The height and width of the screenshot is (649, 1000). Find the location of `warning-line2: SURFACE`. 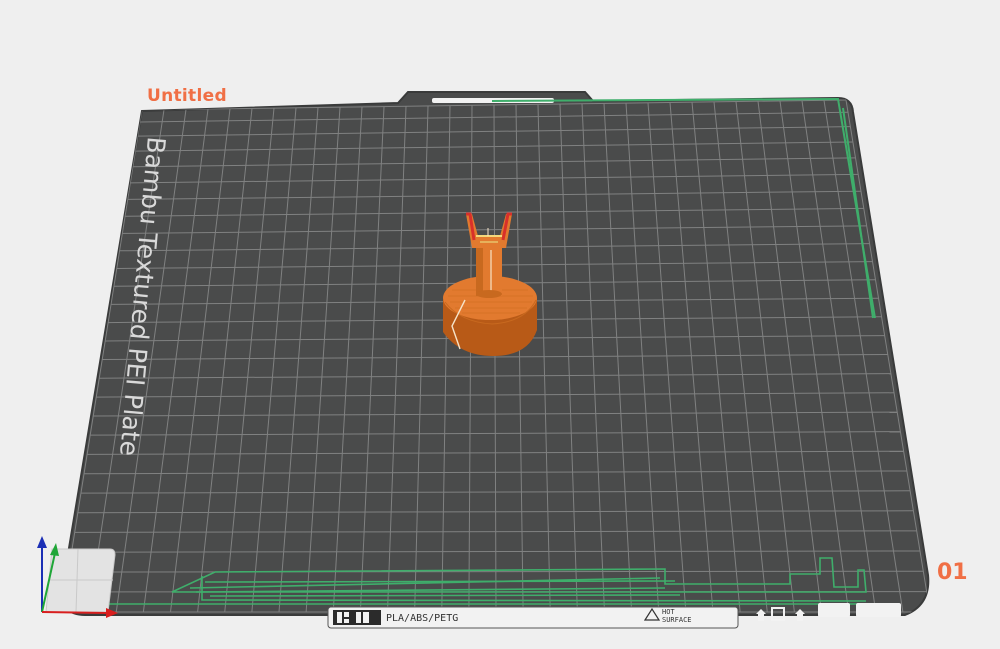

warning-line2: SURFACE is located at coordinates (677, 620).